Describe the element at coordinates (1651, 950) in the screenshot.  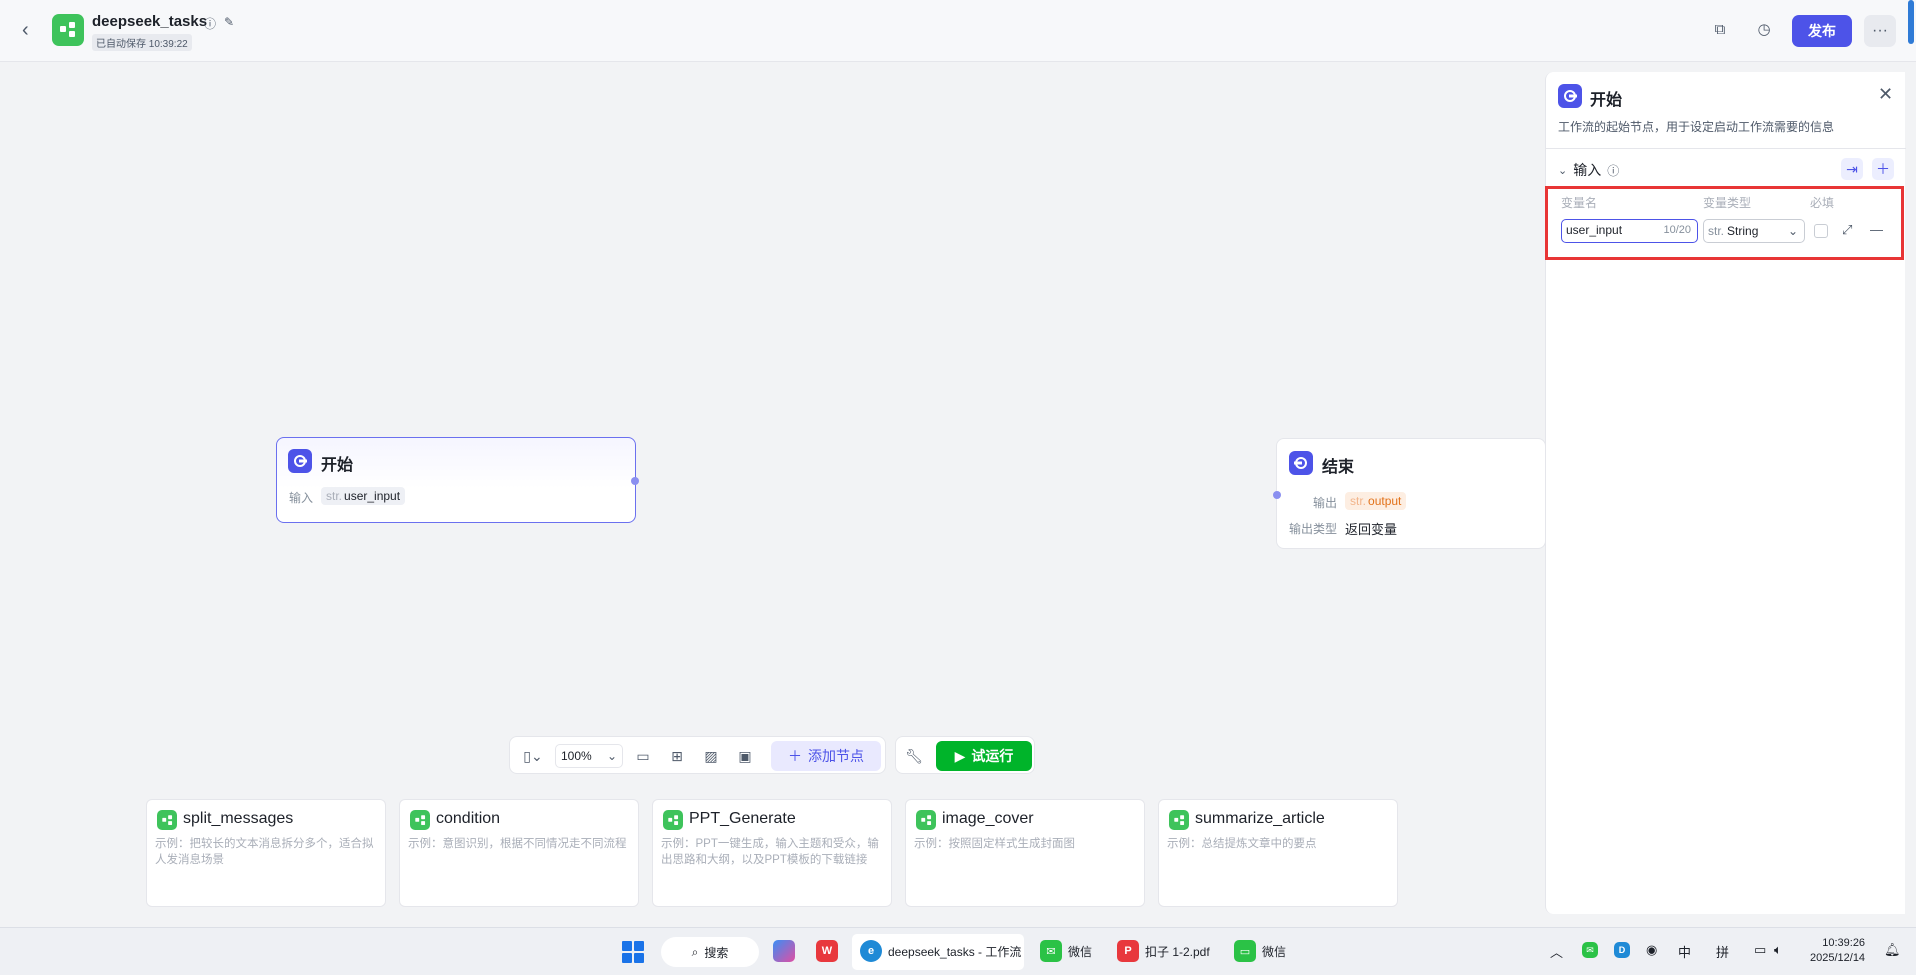
I see `tray-qq-icon: ◉` at that location.